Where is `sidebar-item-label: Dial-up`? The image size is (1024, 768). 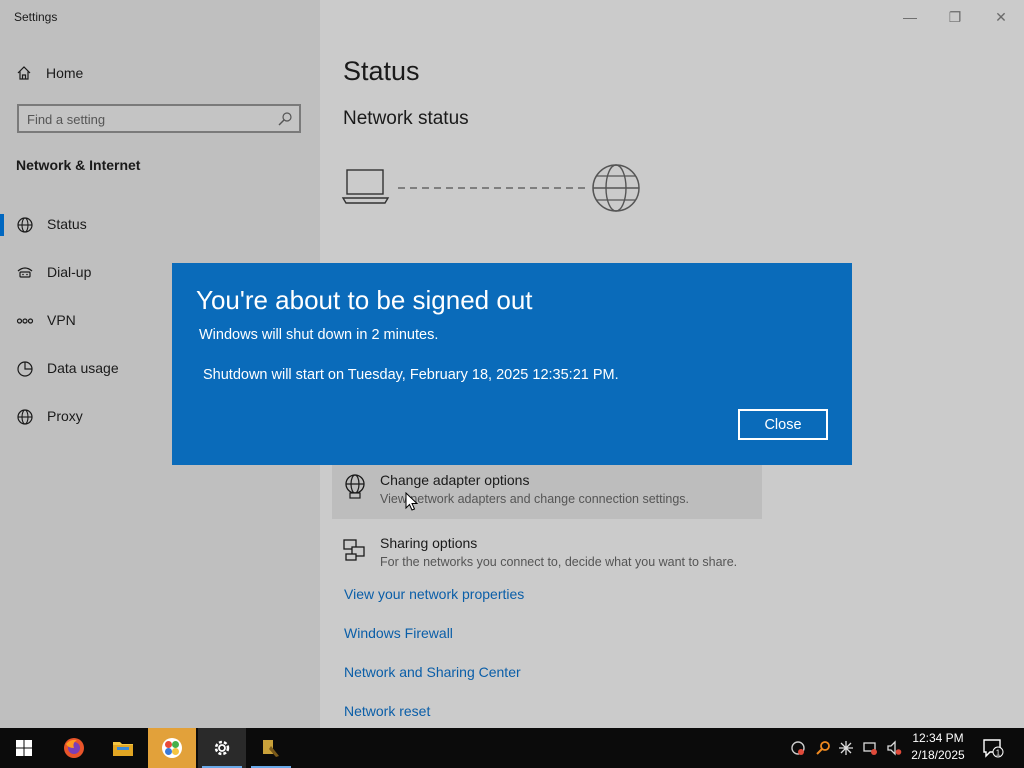 sidebar-item-label: Dial-up is located at coordinates (69, 272).